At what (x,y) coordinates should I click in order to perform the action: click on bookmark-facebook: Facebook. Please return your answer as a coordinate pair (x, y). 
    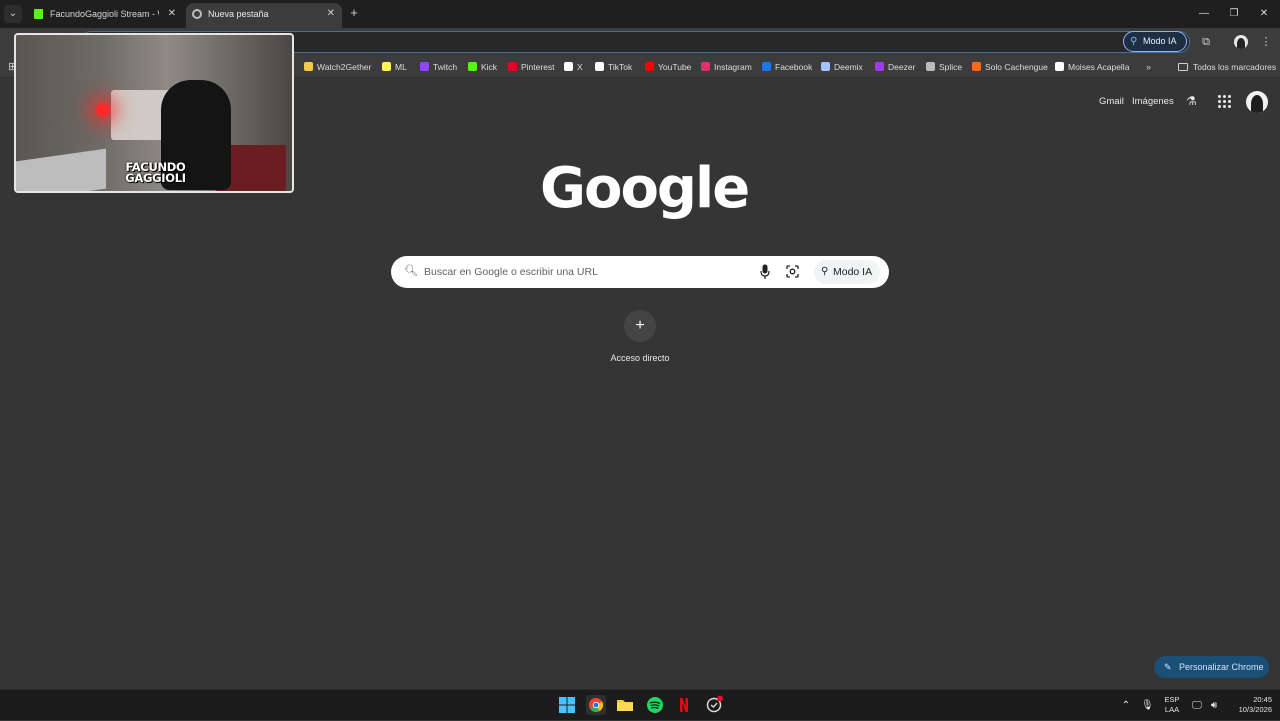
    Looking at the image, I should click on (787, 67).